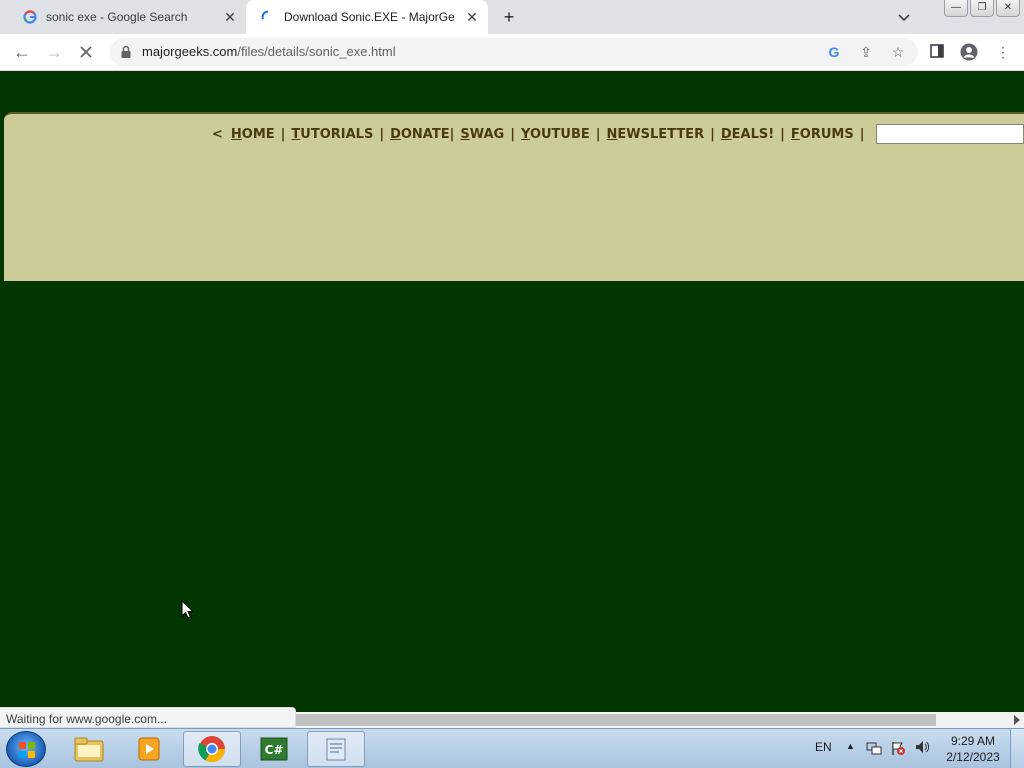 The image size is (1024, 768). I want to click on nav-home-key: H, so click(236, 134).